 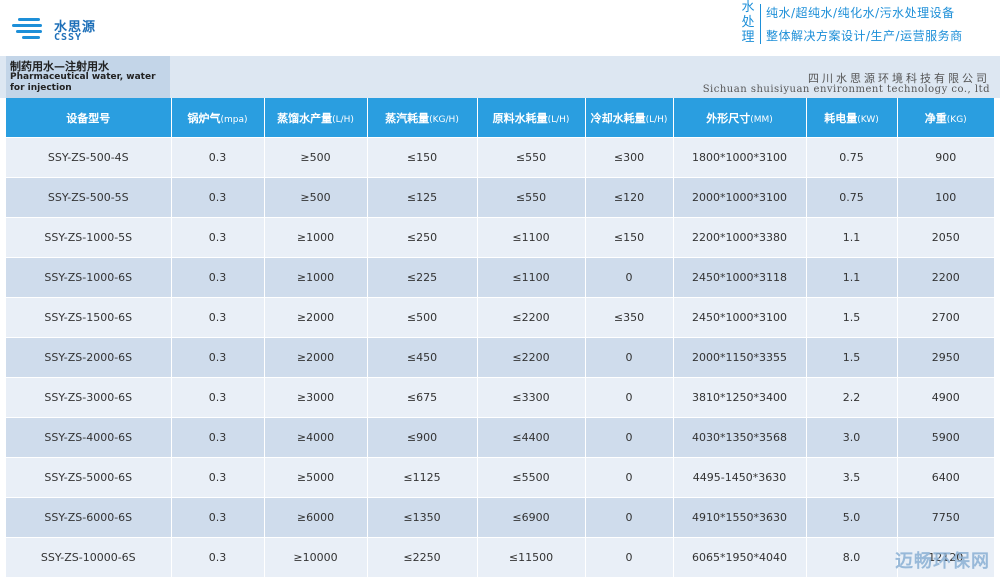 I want to click on col-header-unit: (mpa), so click(x=234, y=119).